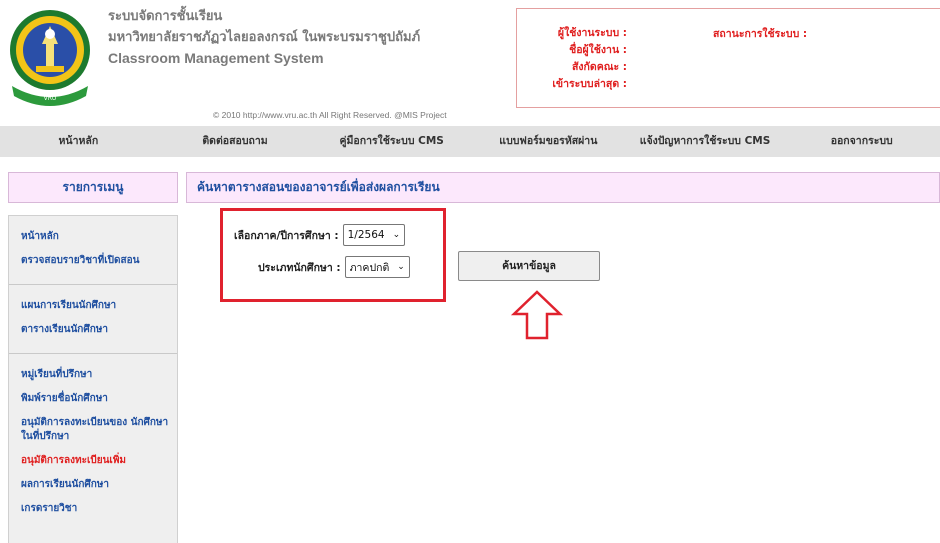  Describe the element at coordinates (598, 50) in the screenshot. I see `username-label: ชื่อผู้ใช้งาน :` at that location.